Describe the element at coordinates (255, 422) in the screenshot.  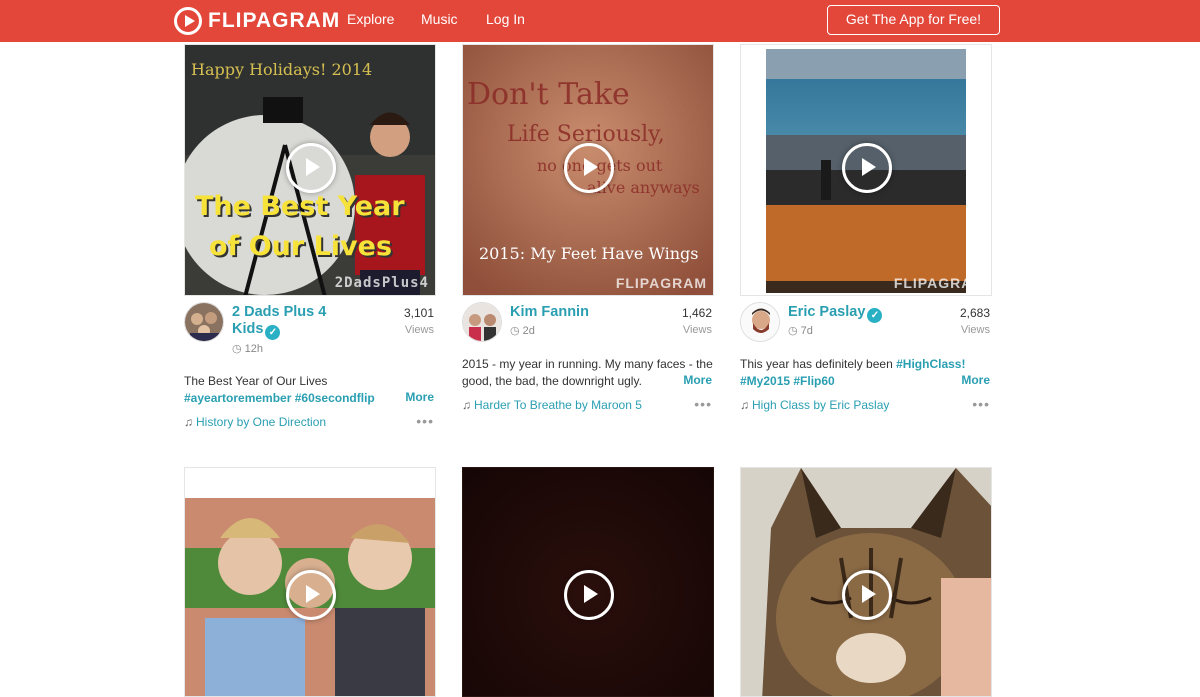
I see `song-link: ♫ History by One Direction` at that location.